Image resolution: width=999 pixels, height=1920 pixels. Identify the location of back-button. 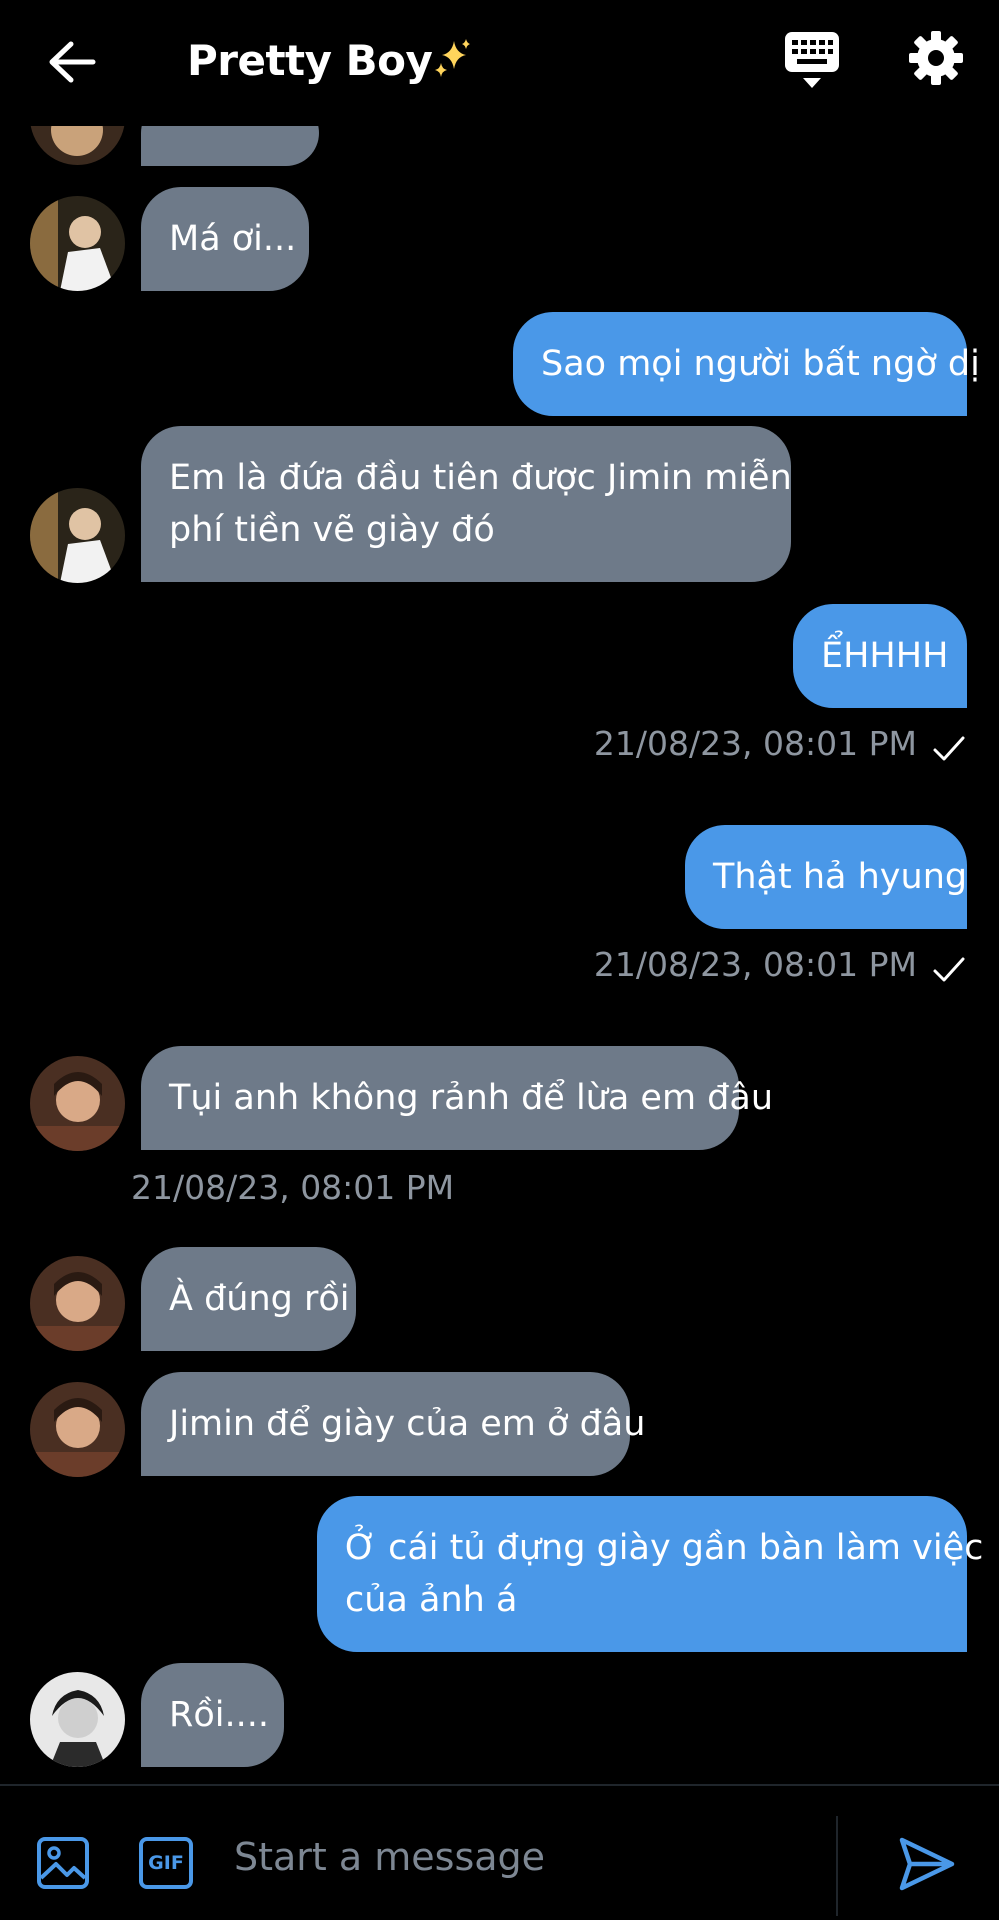
(72, 62).